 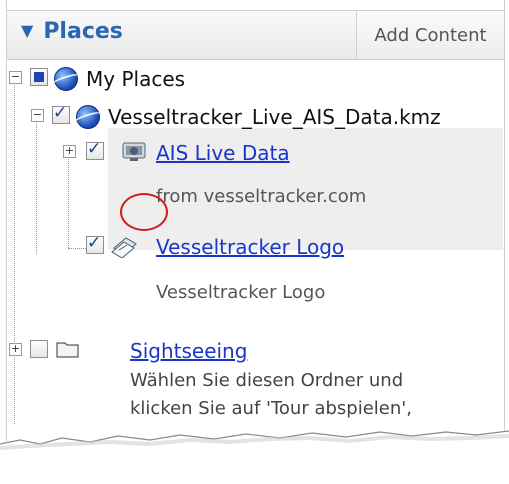 I want to click on tree-row-my-places: − My Places, so click(x=254, y=79).